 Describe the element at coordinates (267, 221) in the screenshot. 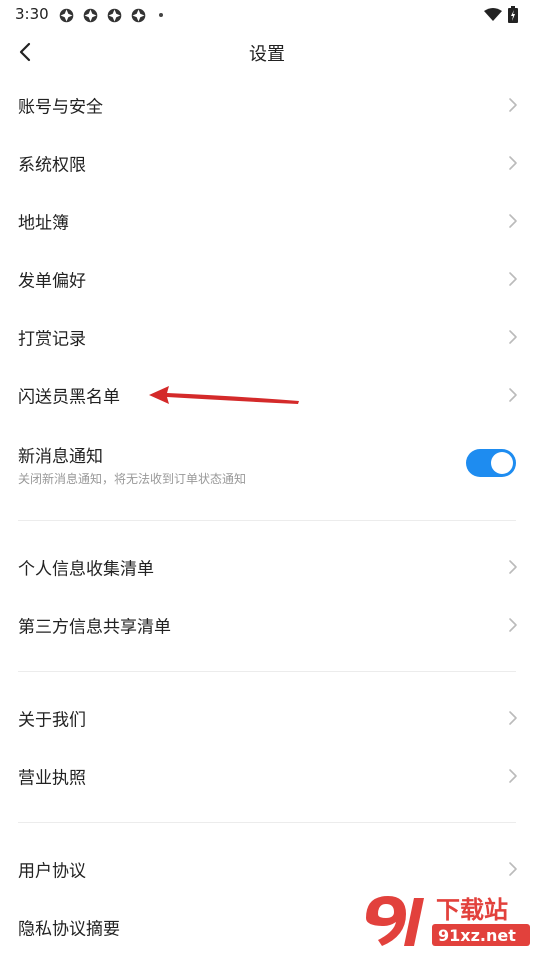

I see `settings-item-address-book: 地址簿` at that location.